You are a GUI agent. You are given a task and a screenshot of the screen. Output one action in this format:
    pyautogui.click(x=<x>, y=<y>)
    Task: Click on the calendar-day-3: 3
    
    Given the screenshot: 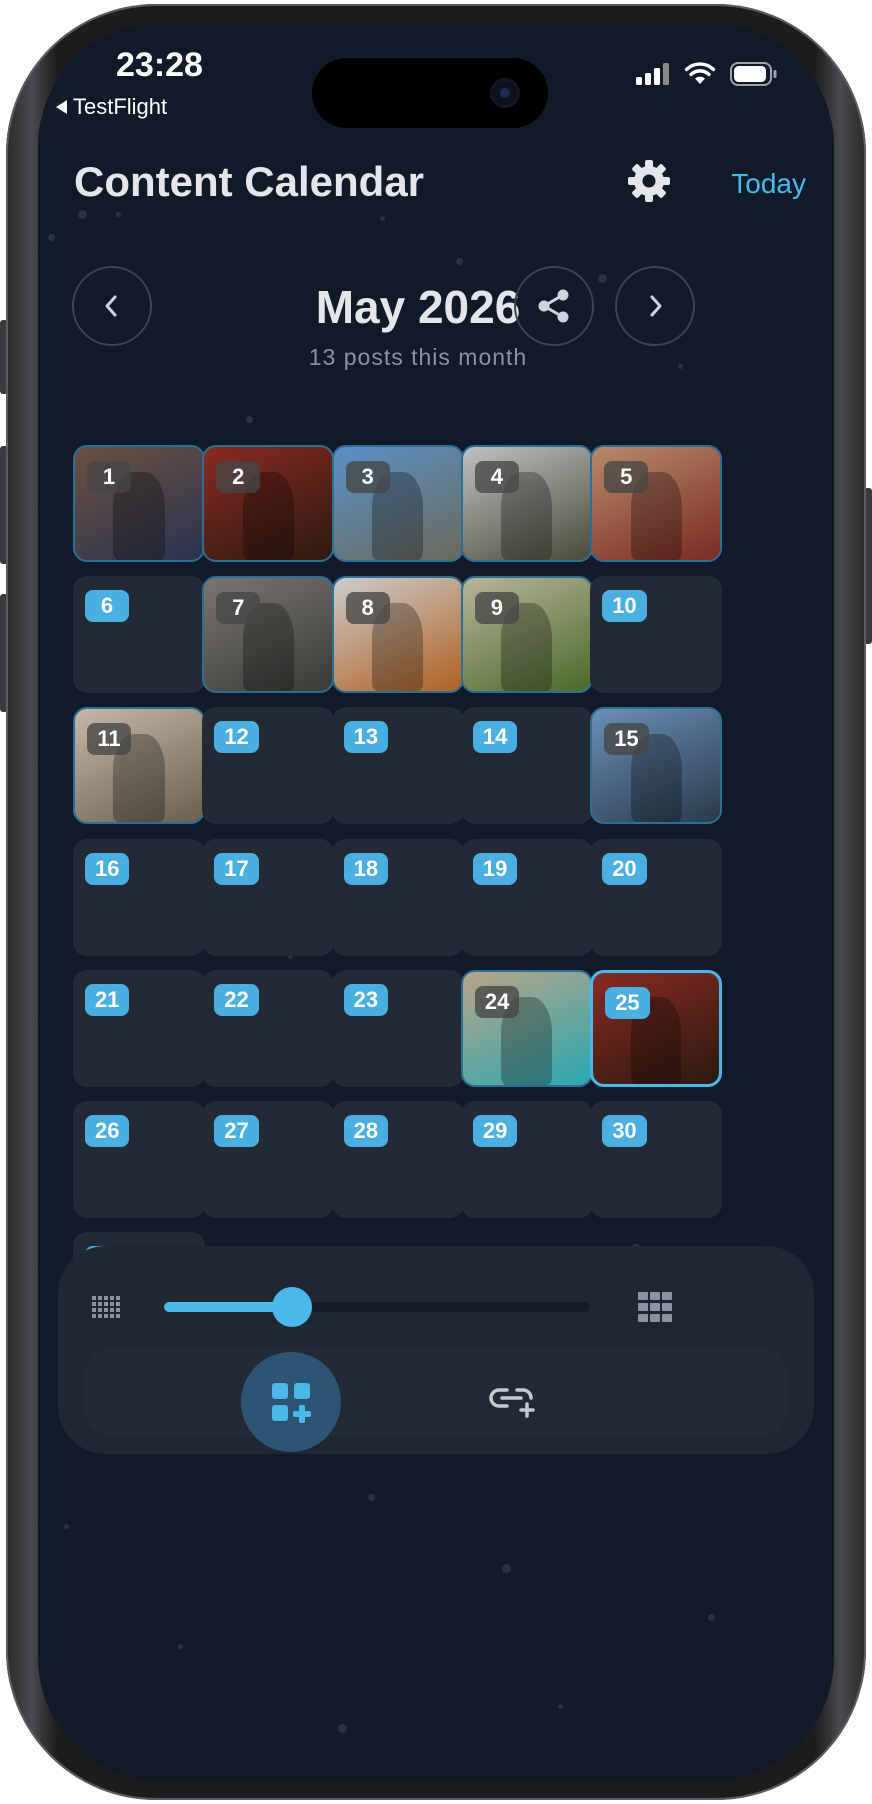 What is the action you would take?
    pyautogui.click(x=397, y=503)
    